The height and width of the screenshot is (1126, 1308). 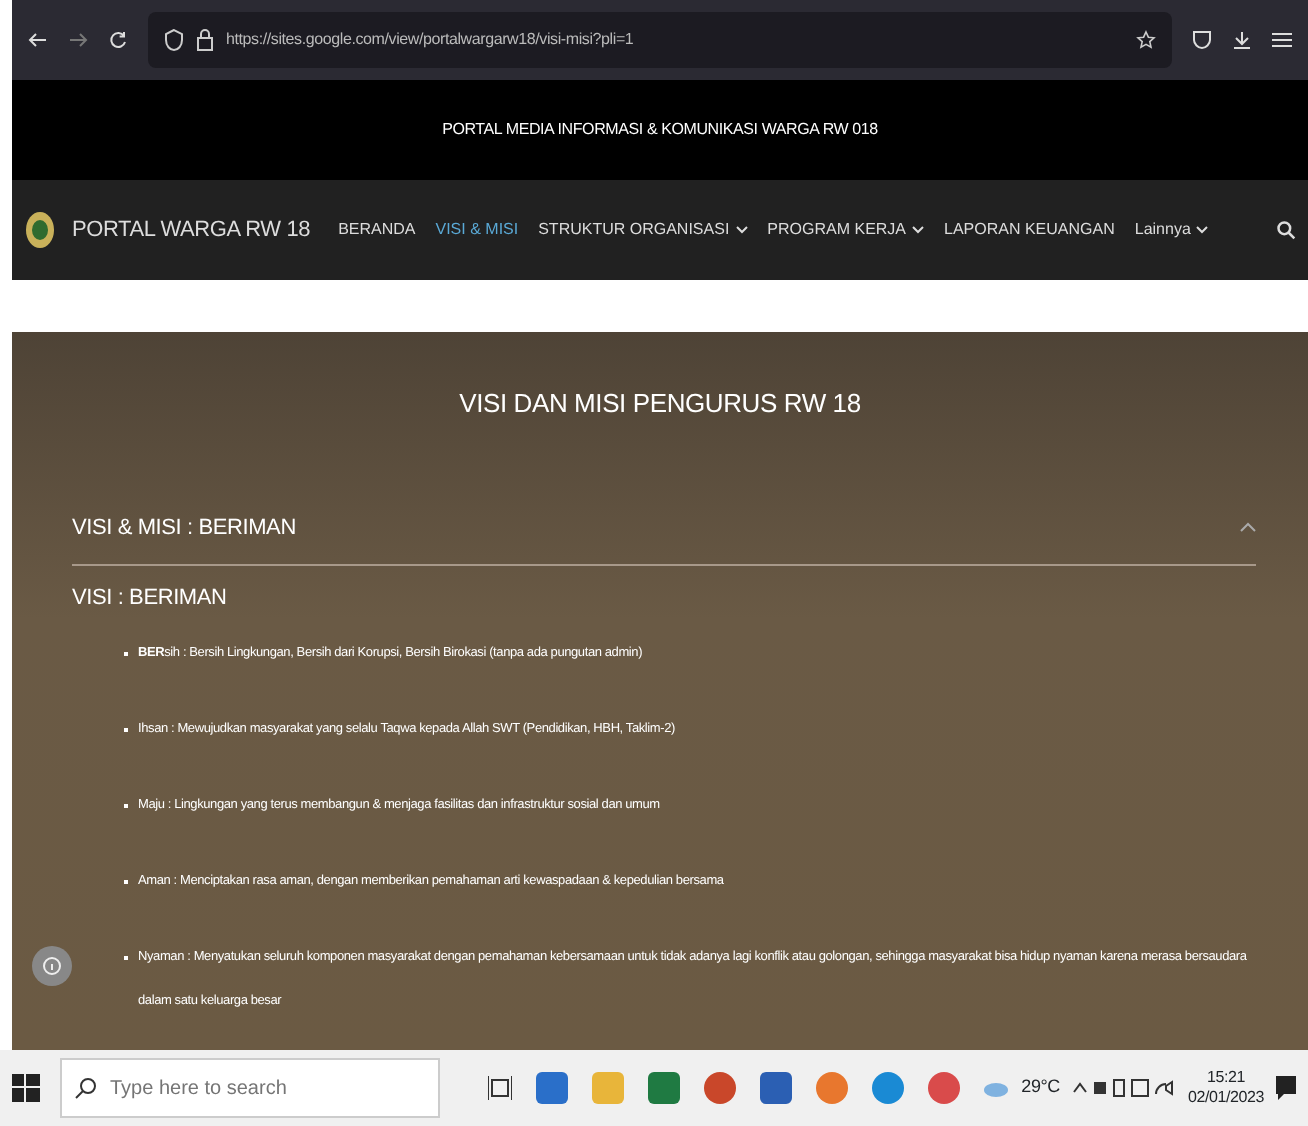 What do you see at coordinates (250, 1088) in the screenshot?
I see `taskbar-search-field: Type here to search` at bounding box center [250, 1088].